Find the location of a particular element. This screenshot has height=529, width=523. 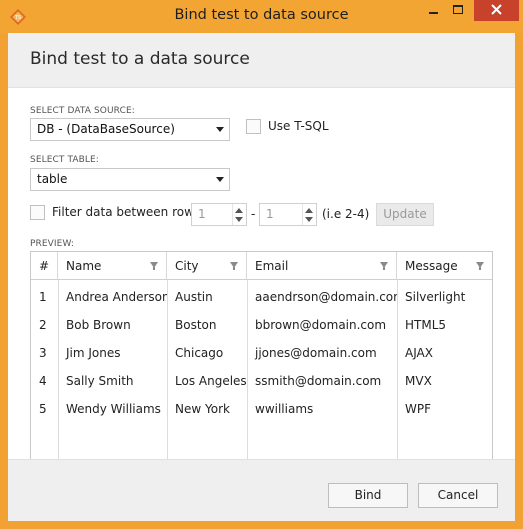

table-row: 5 Wendy Williams New York wwilliams WPF is located at coordinates (261, 408).